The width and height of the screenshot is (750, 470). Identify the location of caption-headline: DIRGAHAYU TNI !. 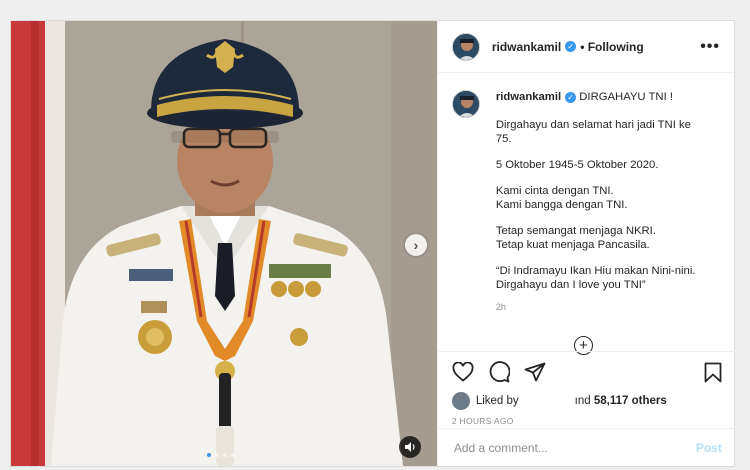
(626, 97).